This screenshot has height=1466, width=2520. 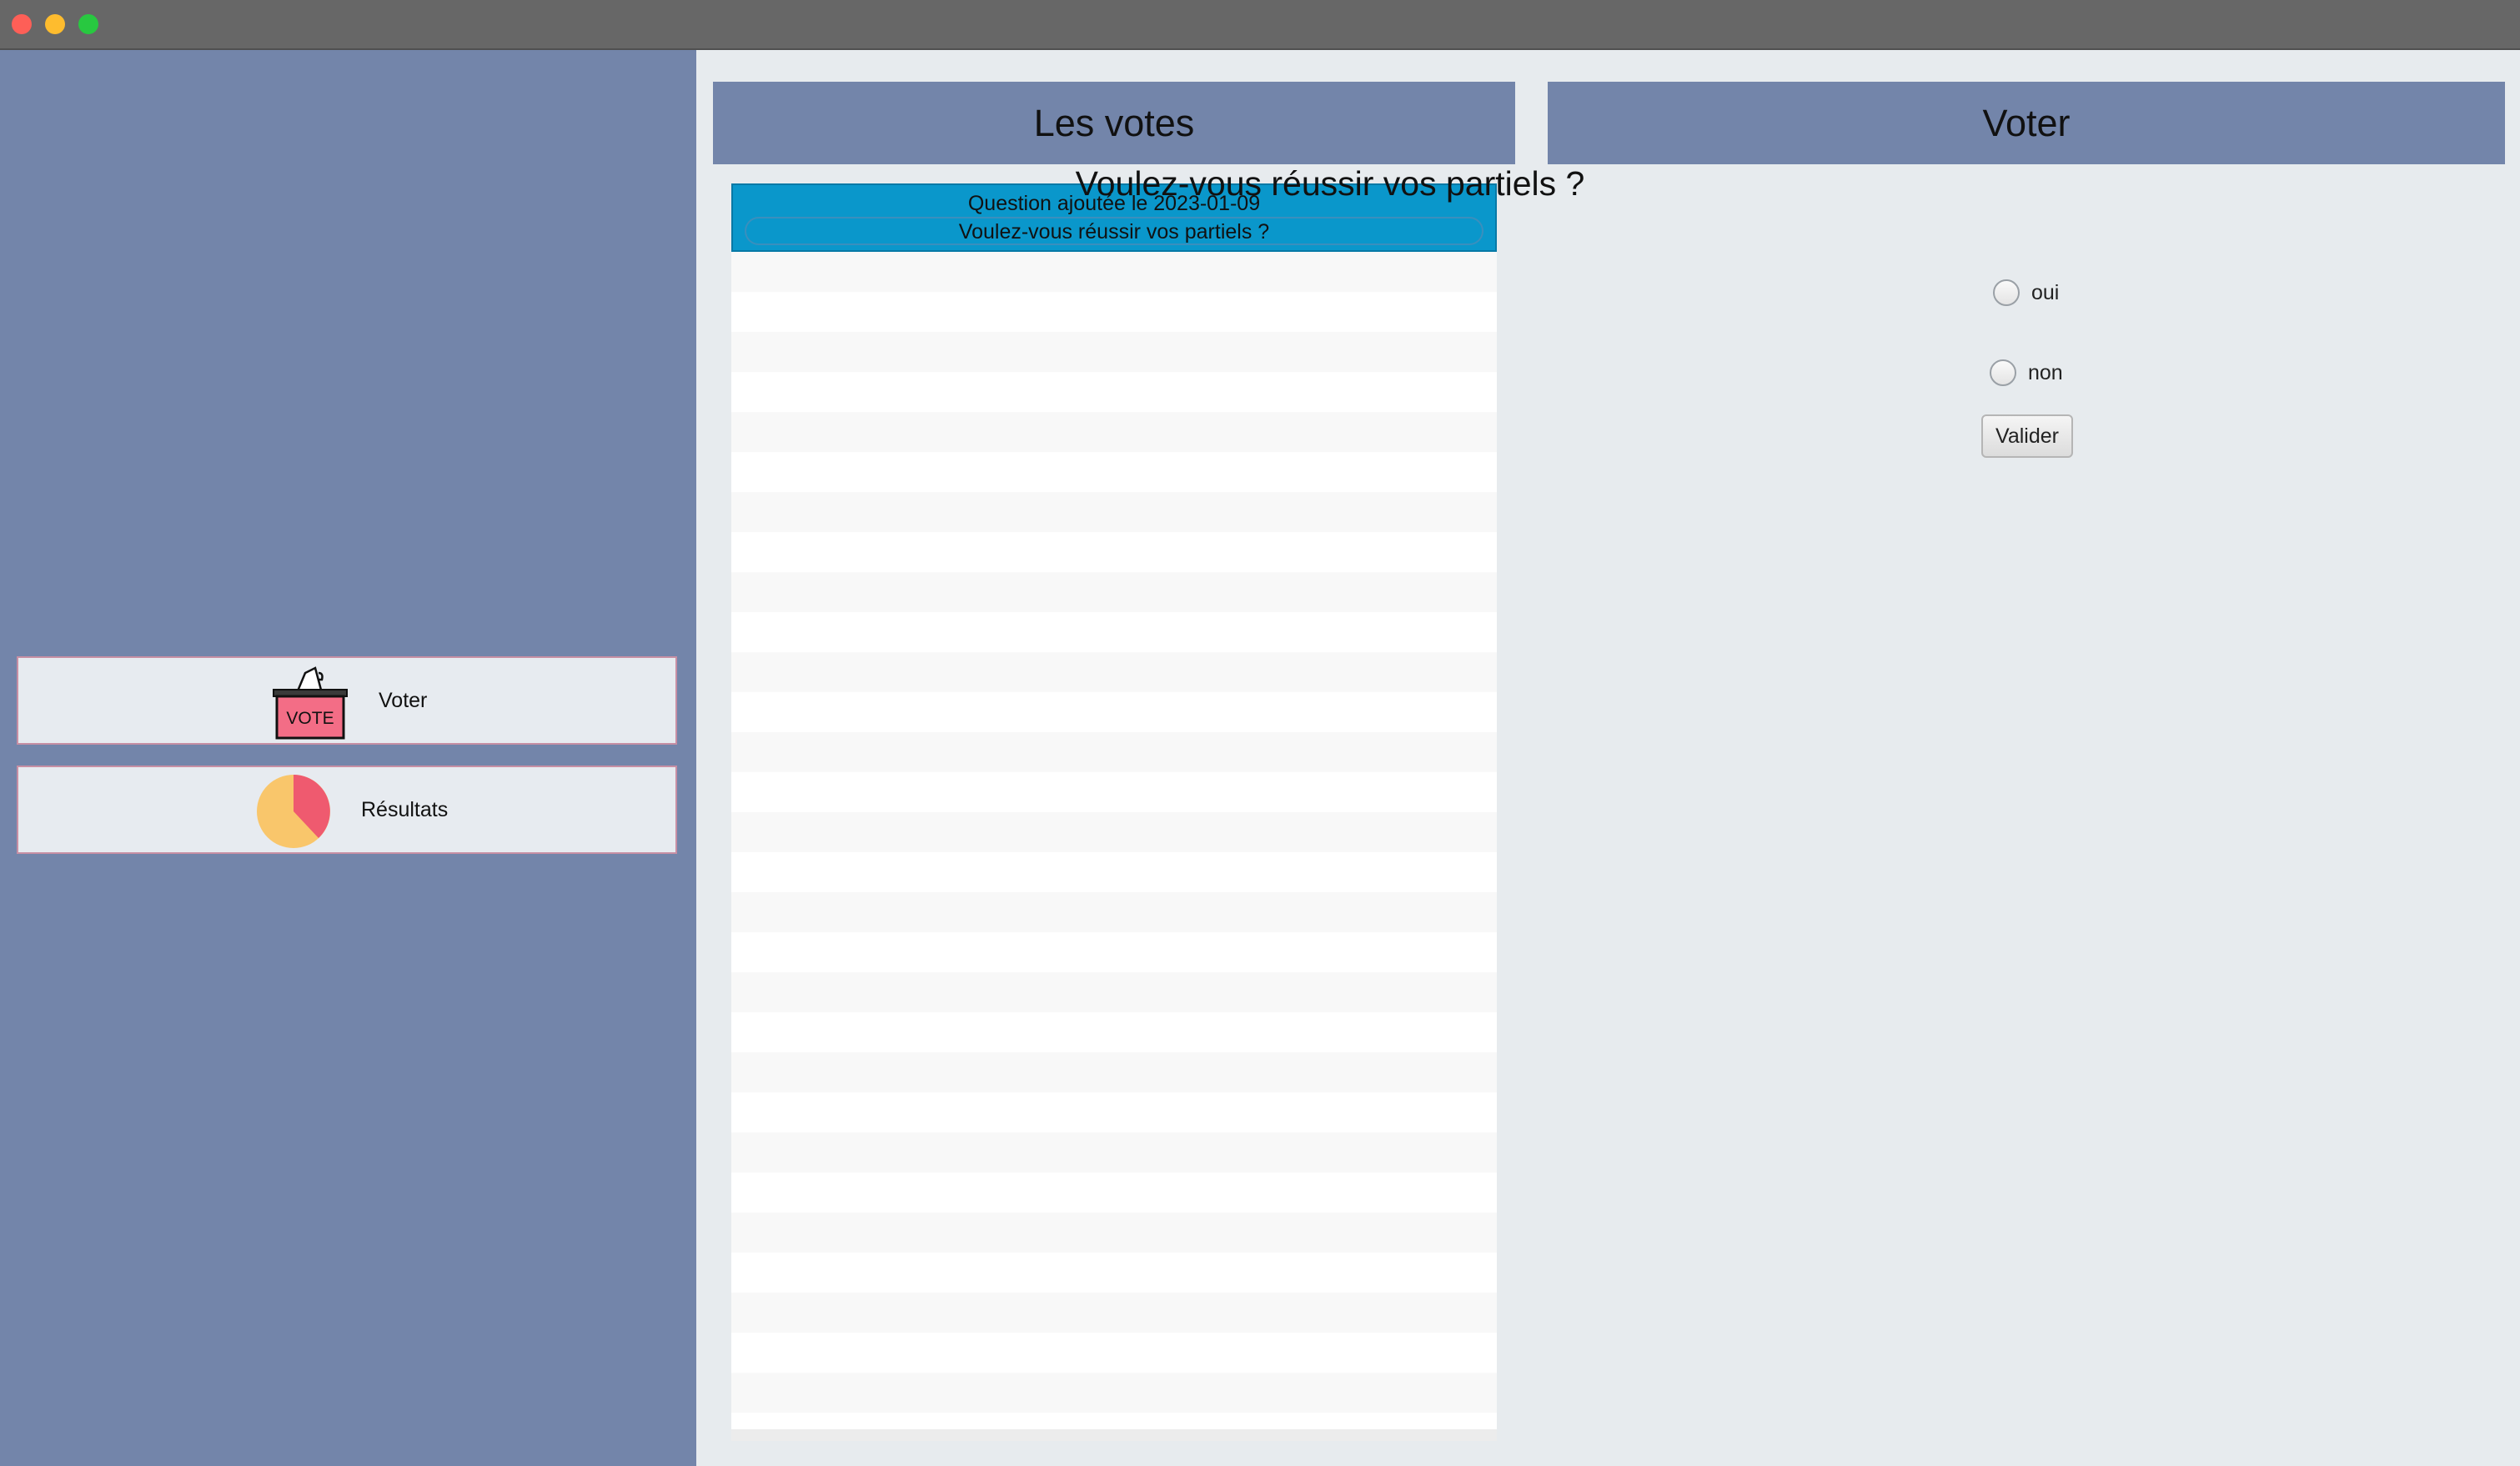 What do you see at coordinates (1260, 25) in the screenshot?
I see `title-bar` at bounding box center [1260, 25].